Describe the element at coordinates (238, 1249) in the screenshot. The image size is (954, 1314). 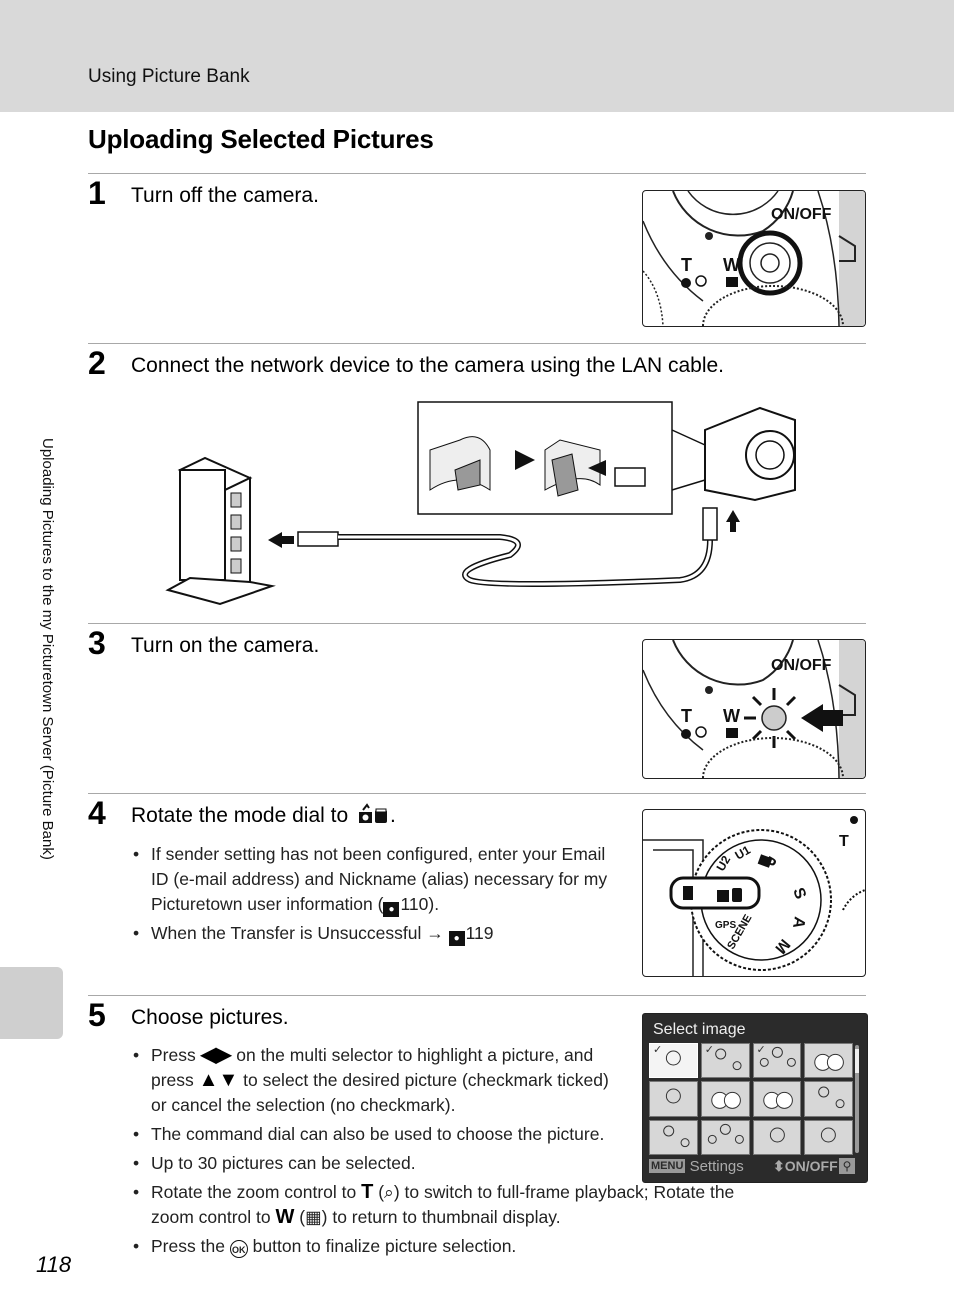
I see `ok-button-icon: OK` at that location.